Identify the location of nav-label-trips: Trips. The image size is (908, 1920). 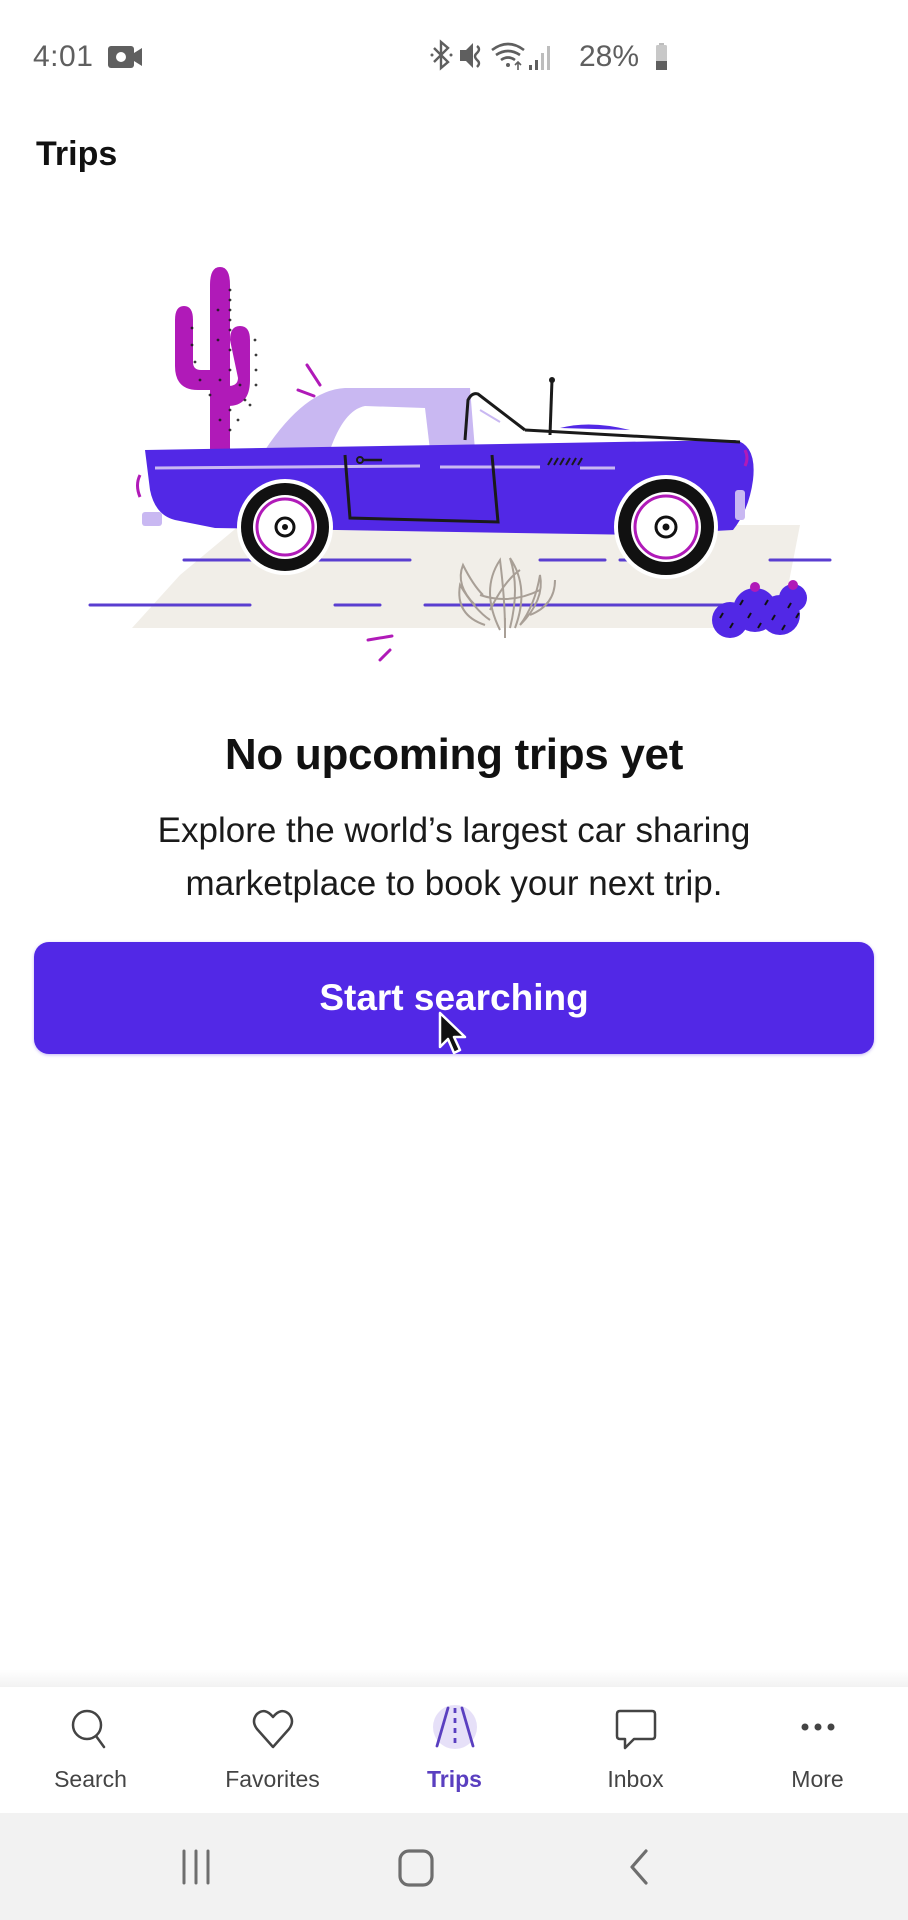
(454, 1779).